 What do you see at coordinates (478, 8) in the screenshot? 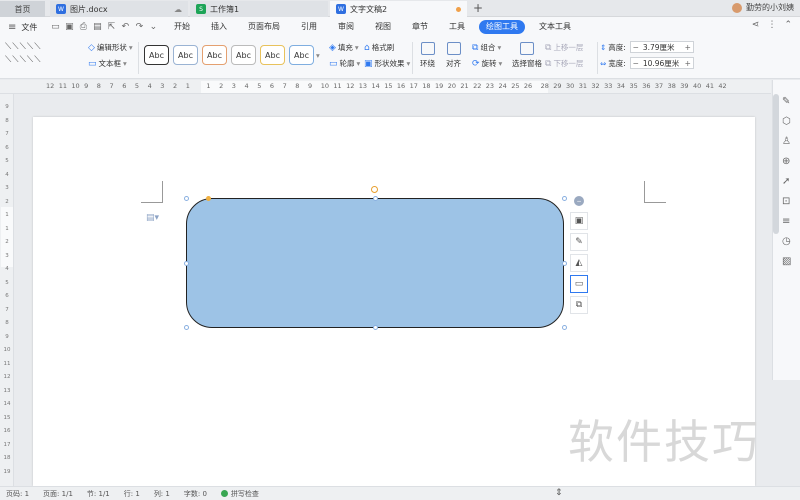
I see `new-tab-button: +` at bounding box center [478, 8].